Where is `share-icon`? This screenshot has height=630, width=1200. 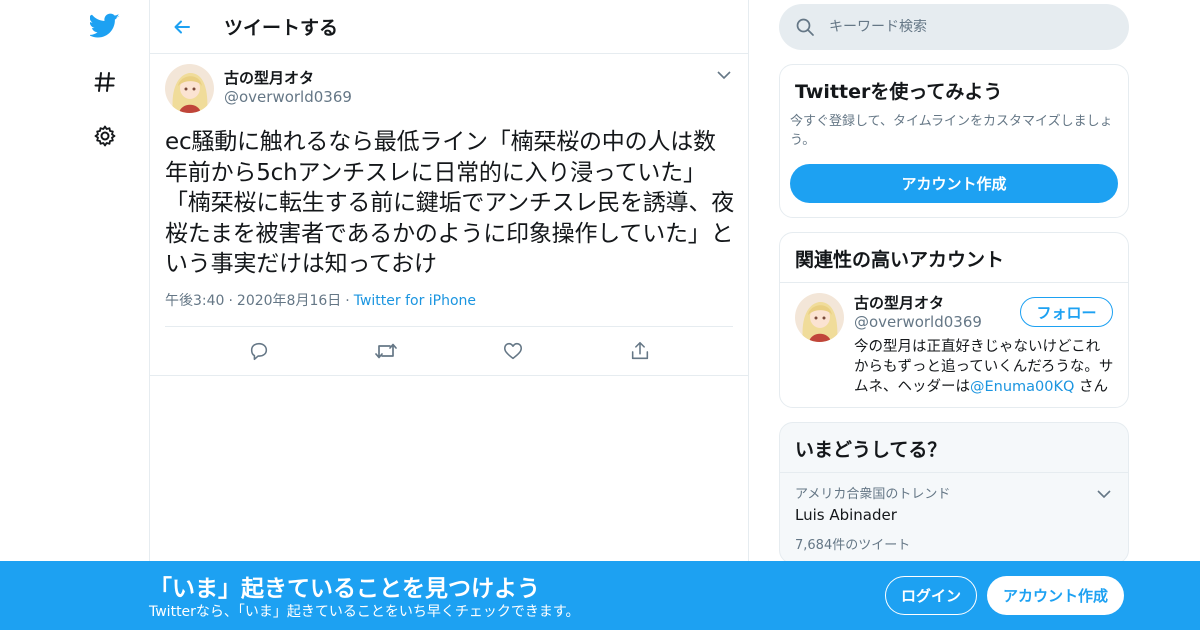 share-icon is located at coordinates (639, 350).